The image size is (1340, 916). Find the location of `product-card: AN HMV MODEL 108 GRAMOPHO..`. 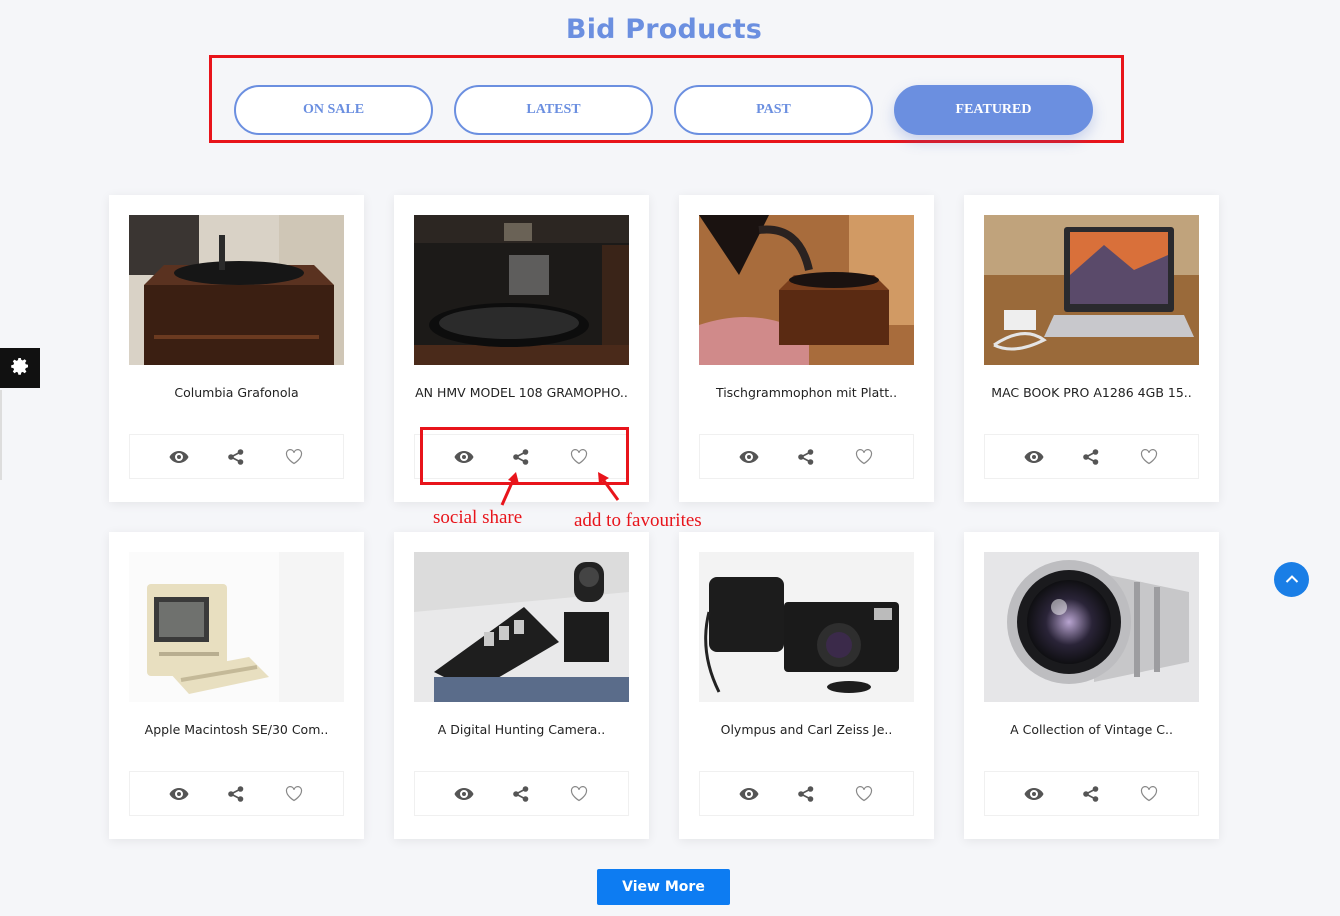

product-card: AN HMV MODEL 108 GRAMOPHO.. is located at coordinates (521, 348).